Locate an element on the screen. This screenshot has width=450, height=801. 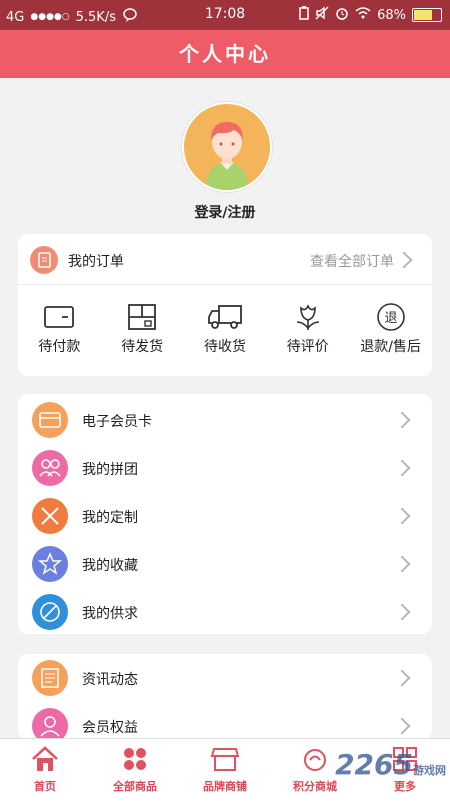
order-status-refund: 退 退款/售后 is located at coordinates (390, 334).